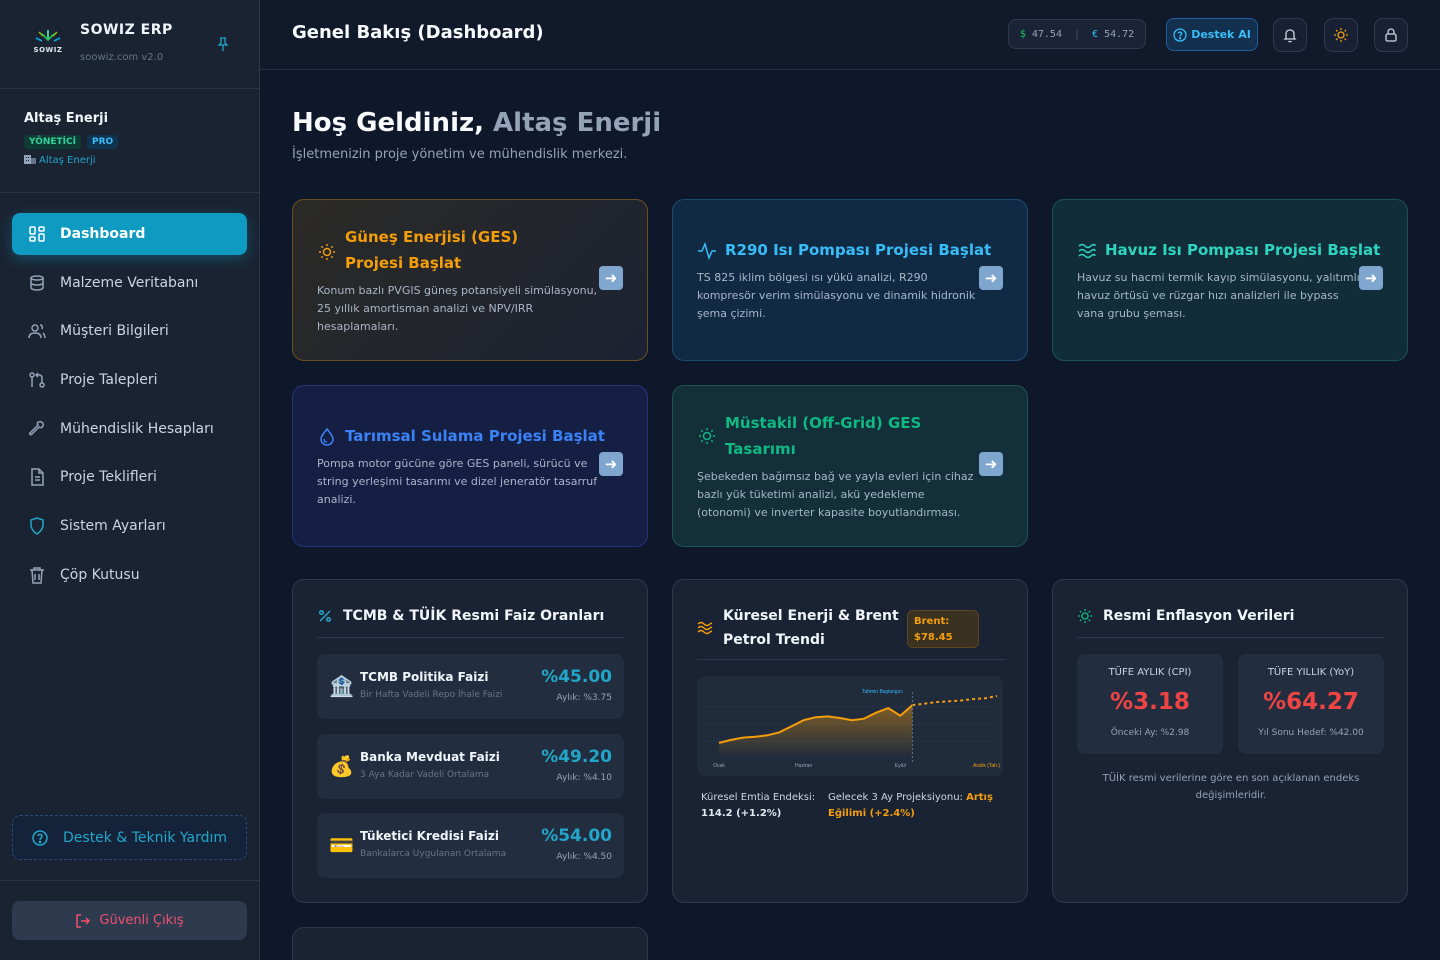 Image resolution: width=1440 pixels, height=960 pixels. Describe the element at coordinates (576, 836) in the screenshot. I see `rate-value: %54.00` at that location.